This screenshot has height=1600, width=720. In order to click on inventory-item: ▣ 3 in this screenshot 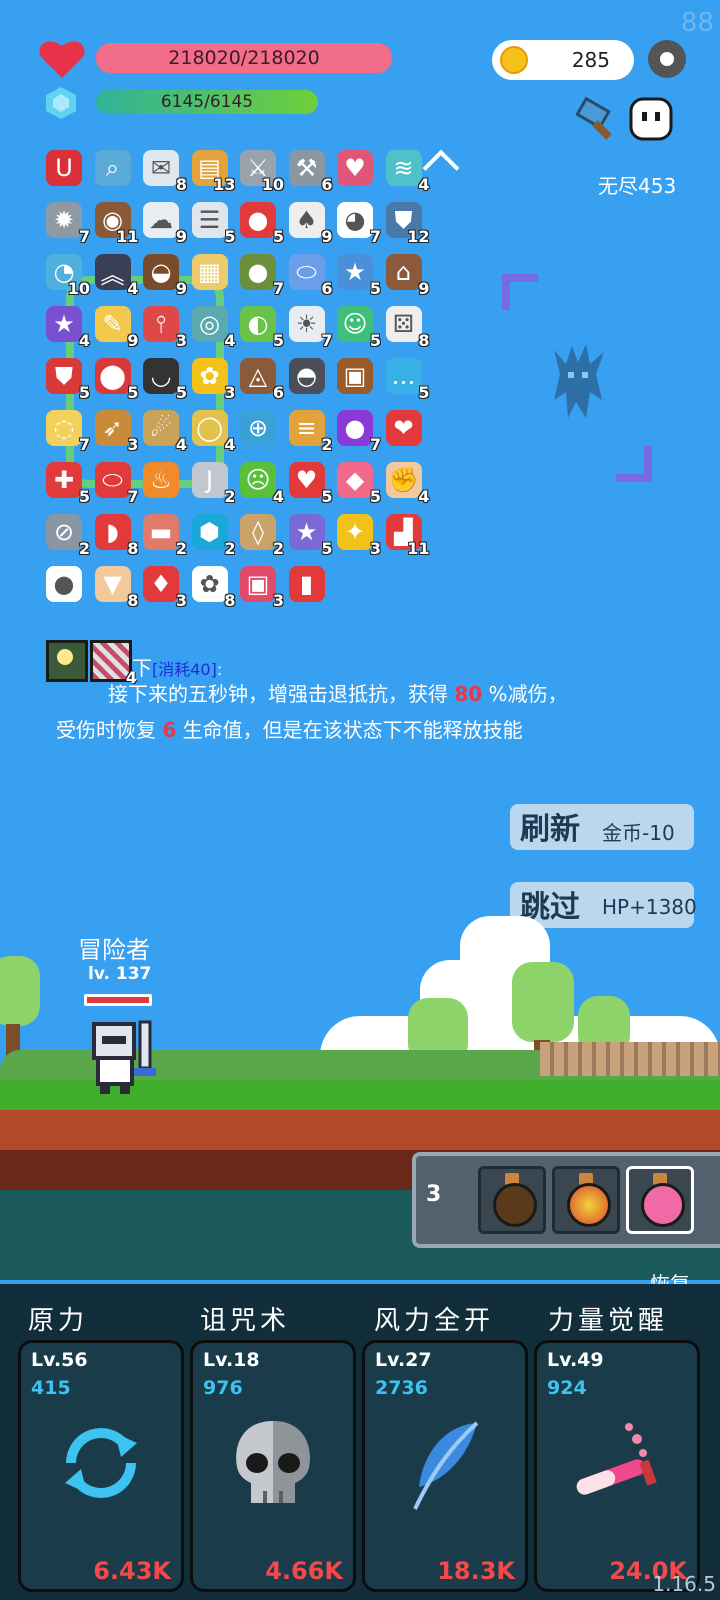, I will do `click(260, 586)`.